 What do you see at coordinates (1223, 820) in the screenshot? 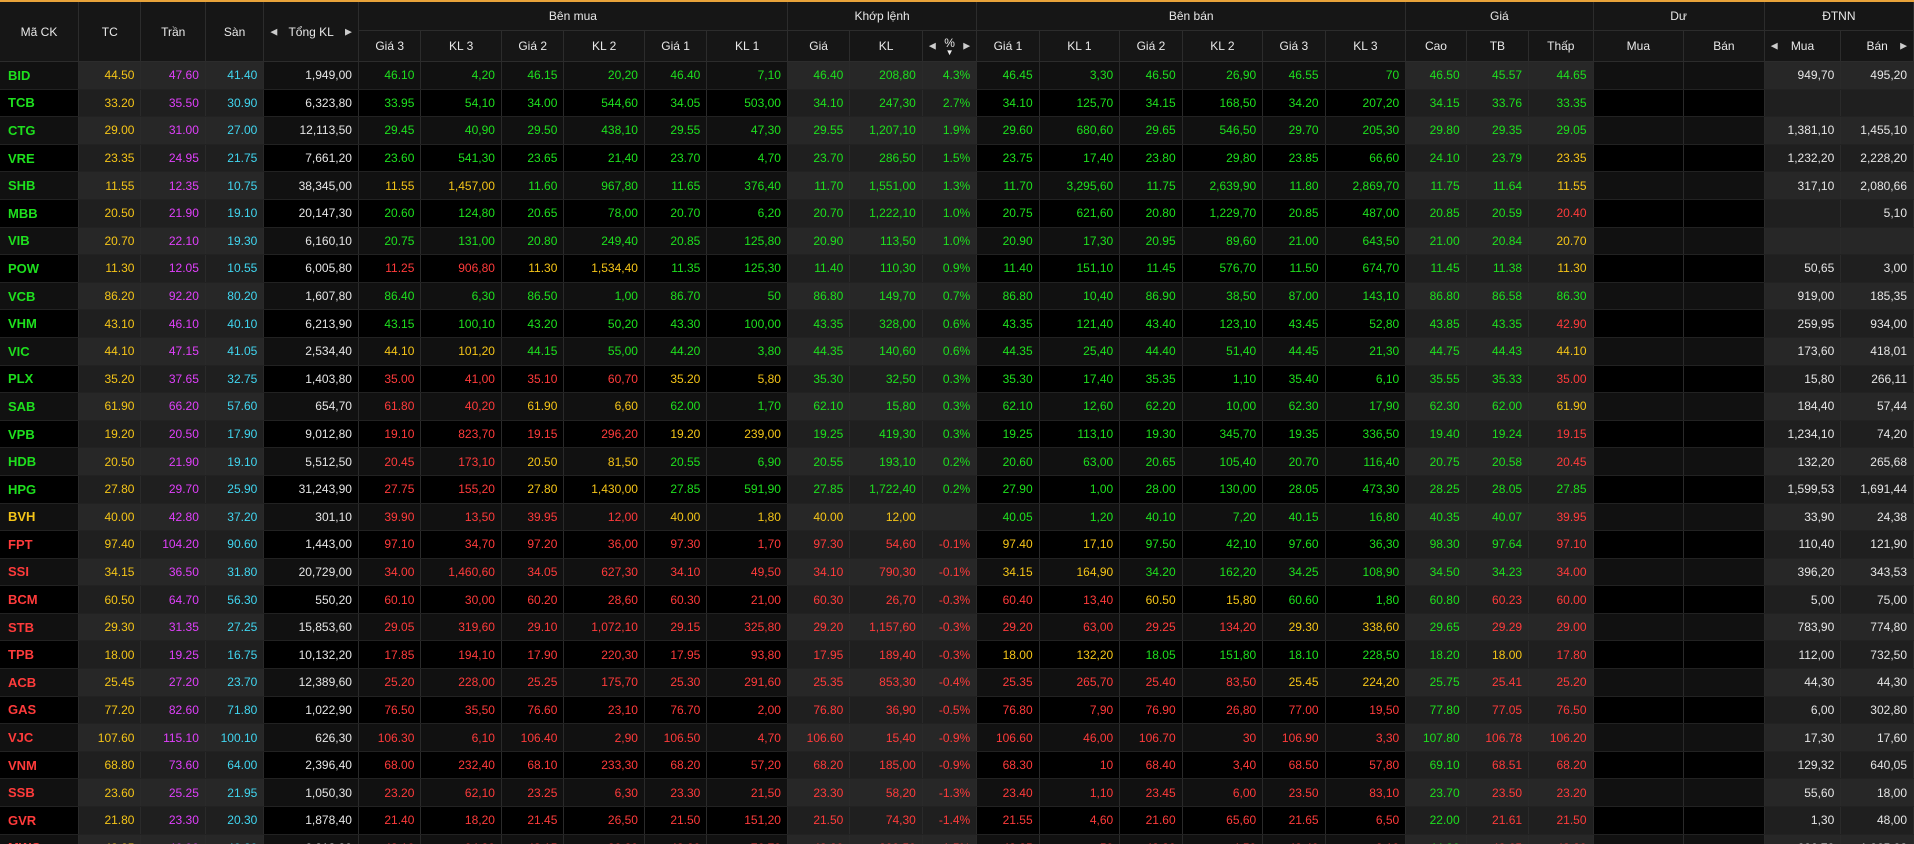
I see `sell-volume-2-cell: 65,60` at bounding box center [1223, 820].